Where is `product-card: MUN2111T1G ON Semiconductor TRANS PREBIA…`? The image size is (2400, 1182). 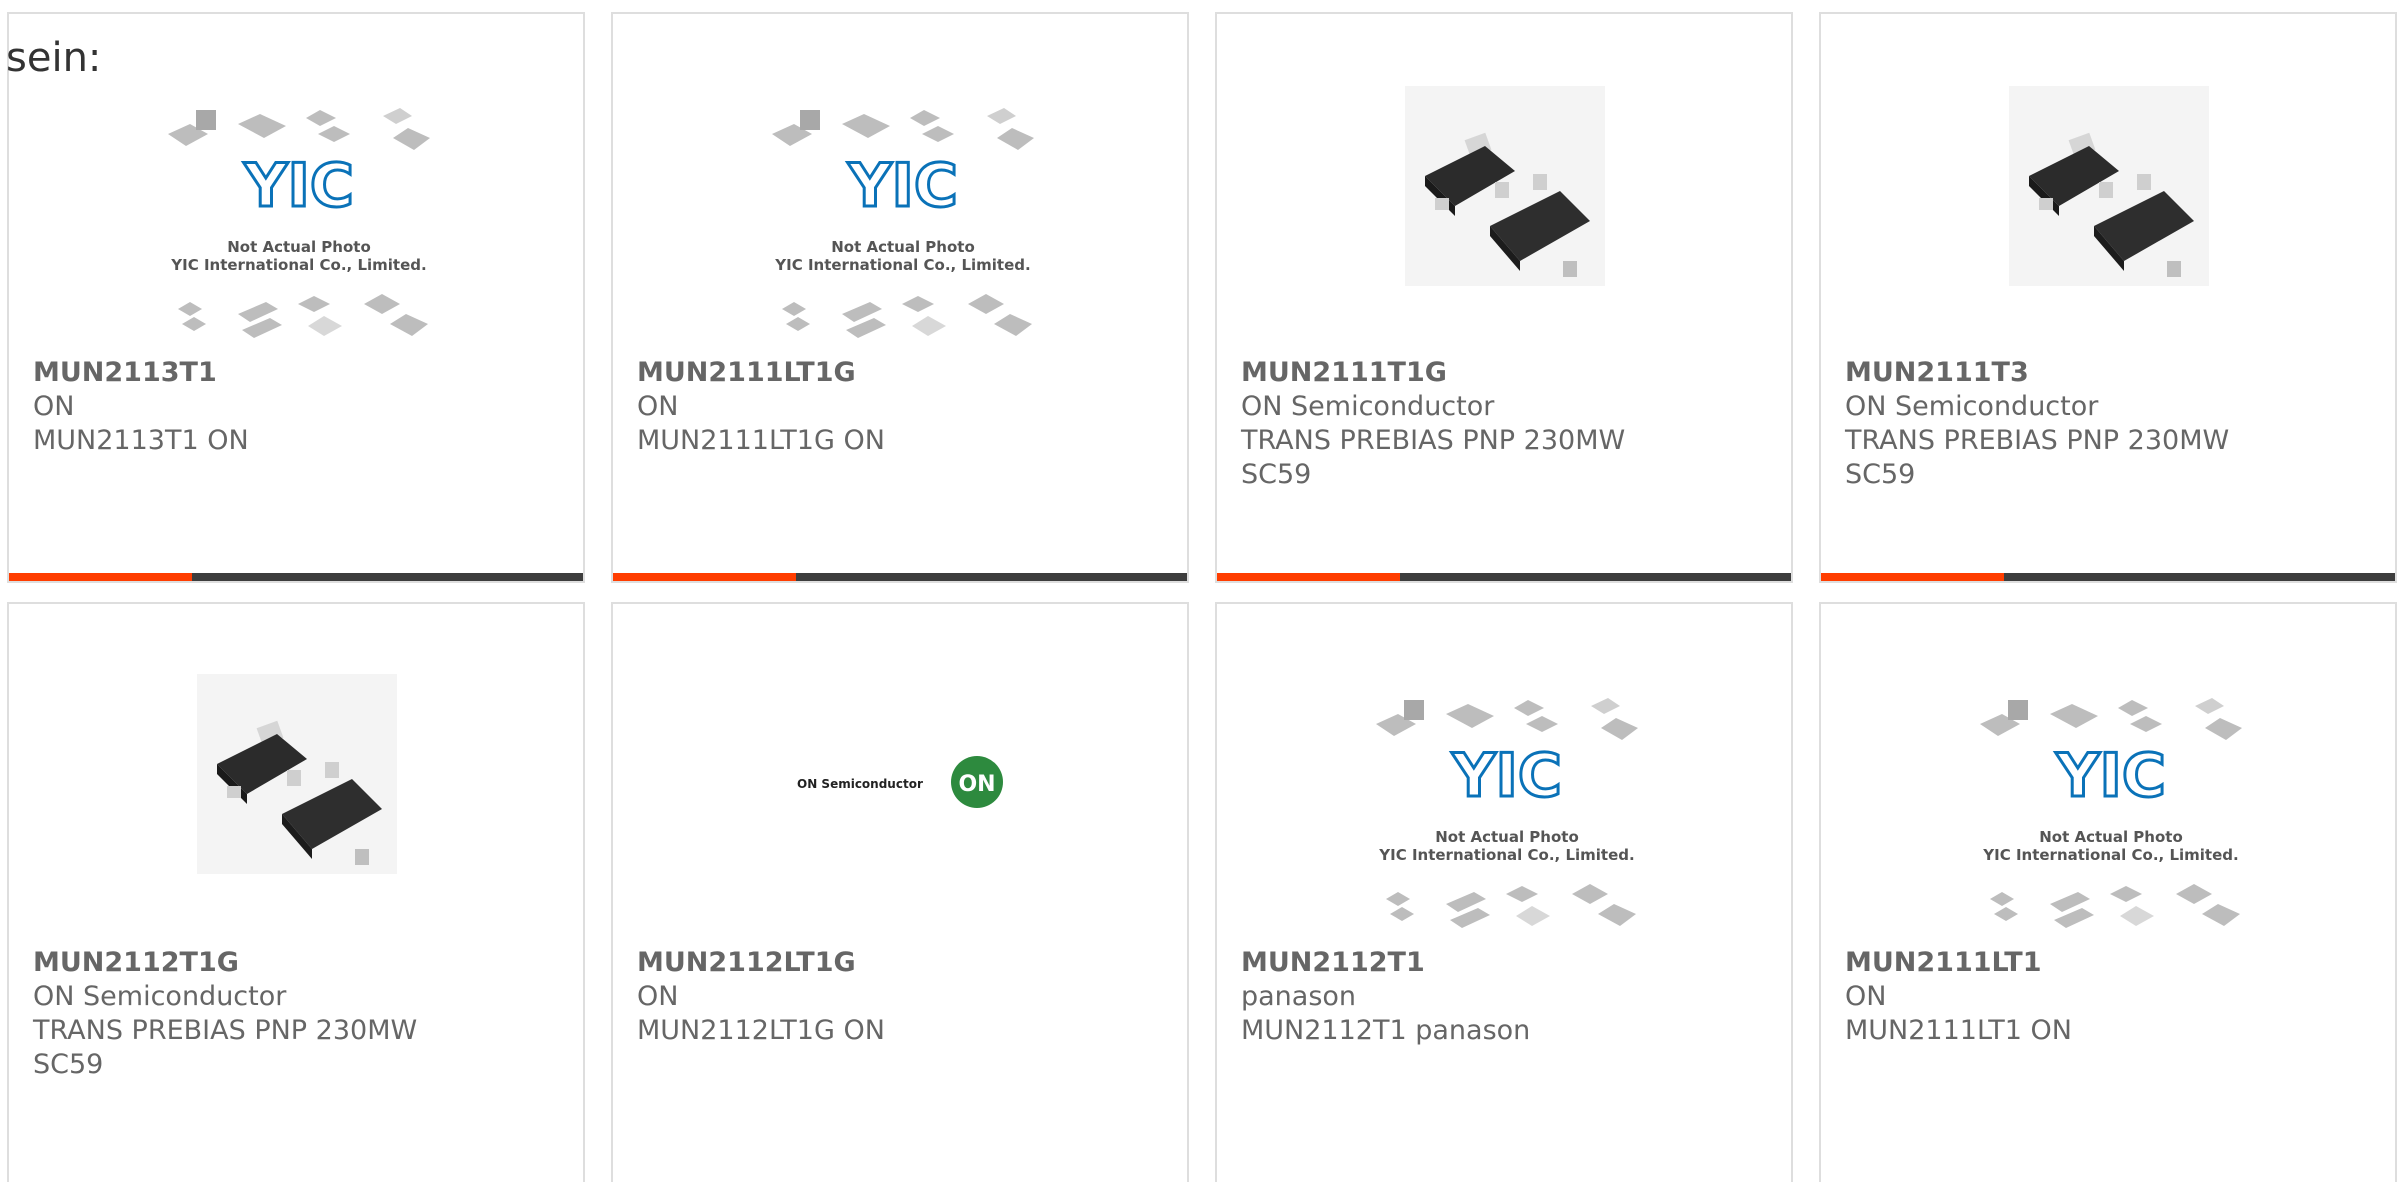 product-card: MUN2111T1G ON Semiconductor TRANS PREBIA… is located at coordinates (1504, 297).